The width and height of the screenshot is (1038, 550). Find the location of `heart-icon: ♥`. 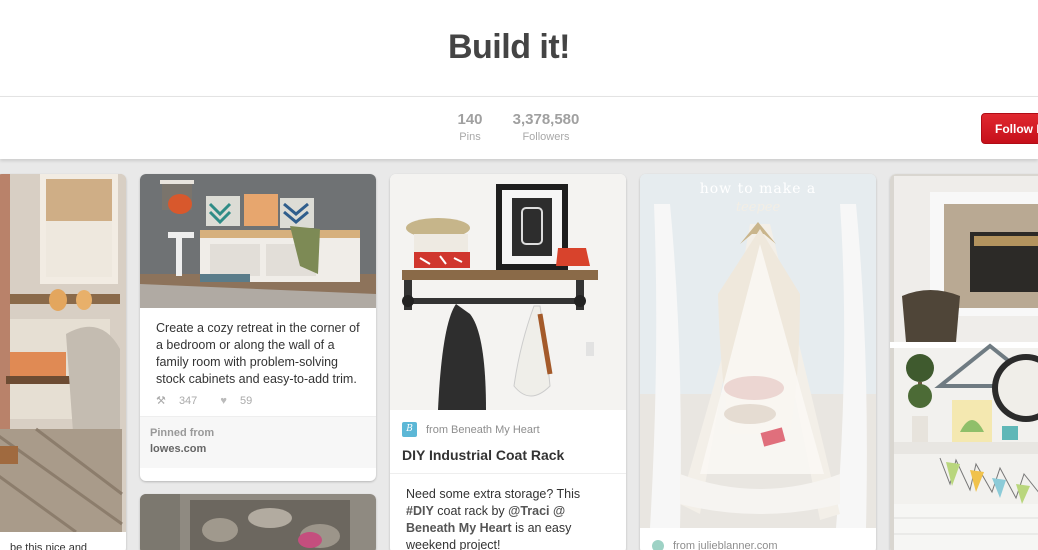

heart-icon: ♥ is located at coordinates (223, 401).